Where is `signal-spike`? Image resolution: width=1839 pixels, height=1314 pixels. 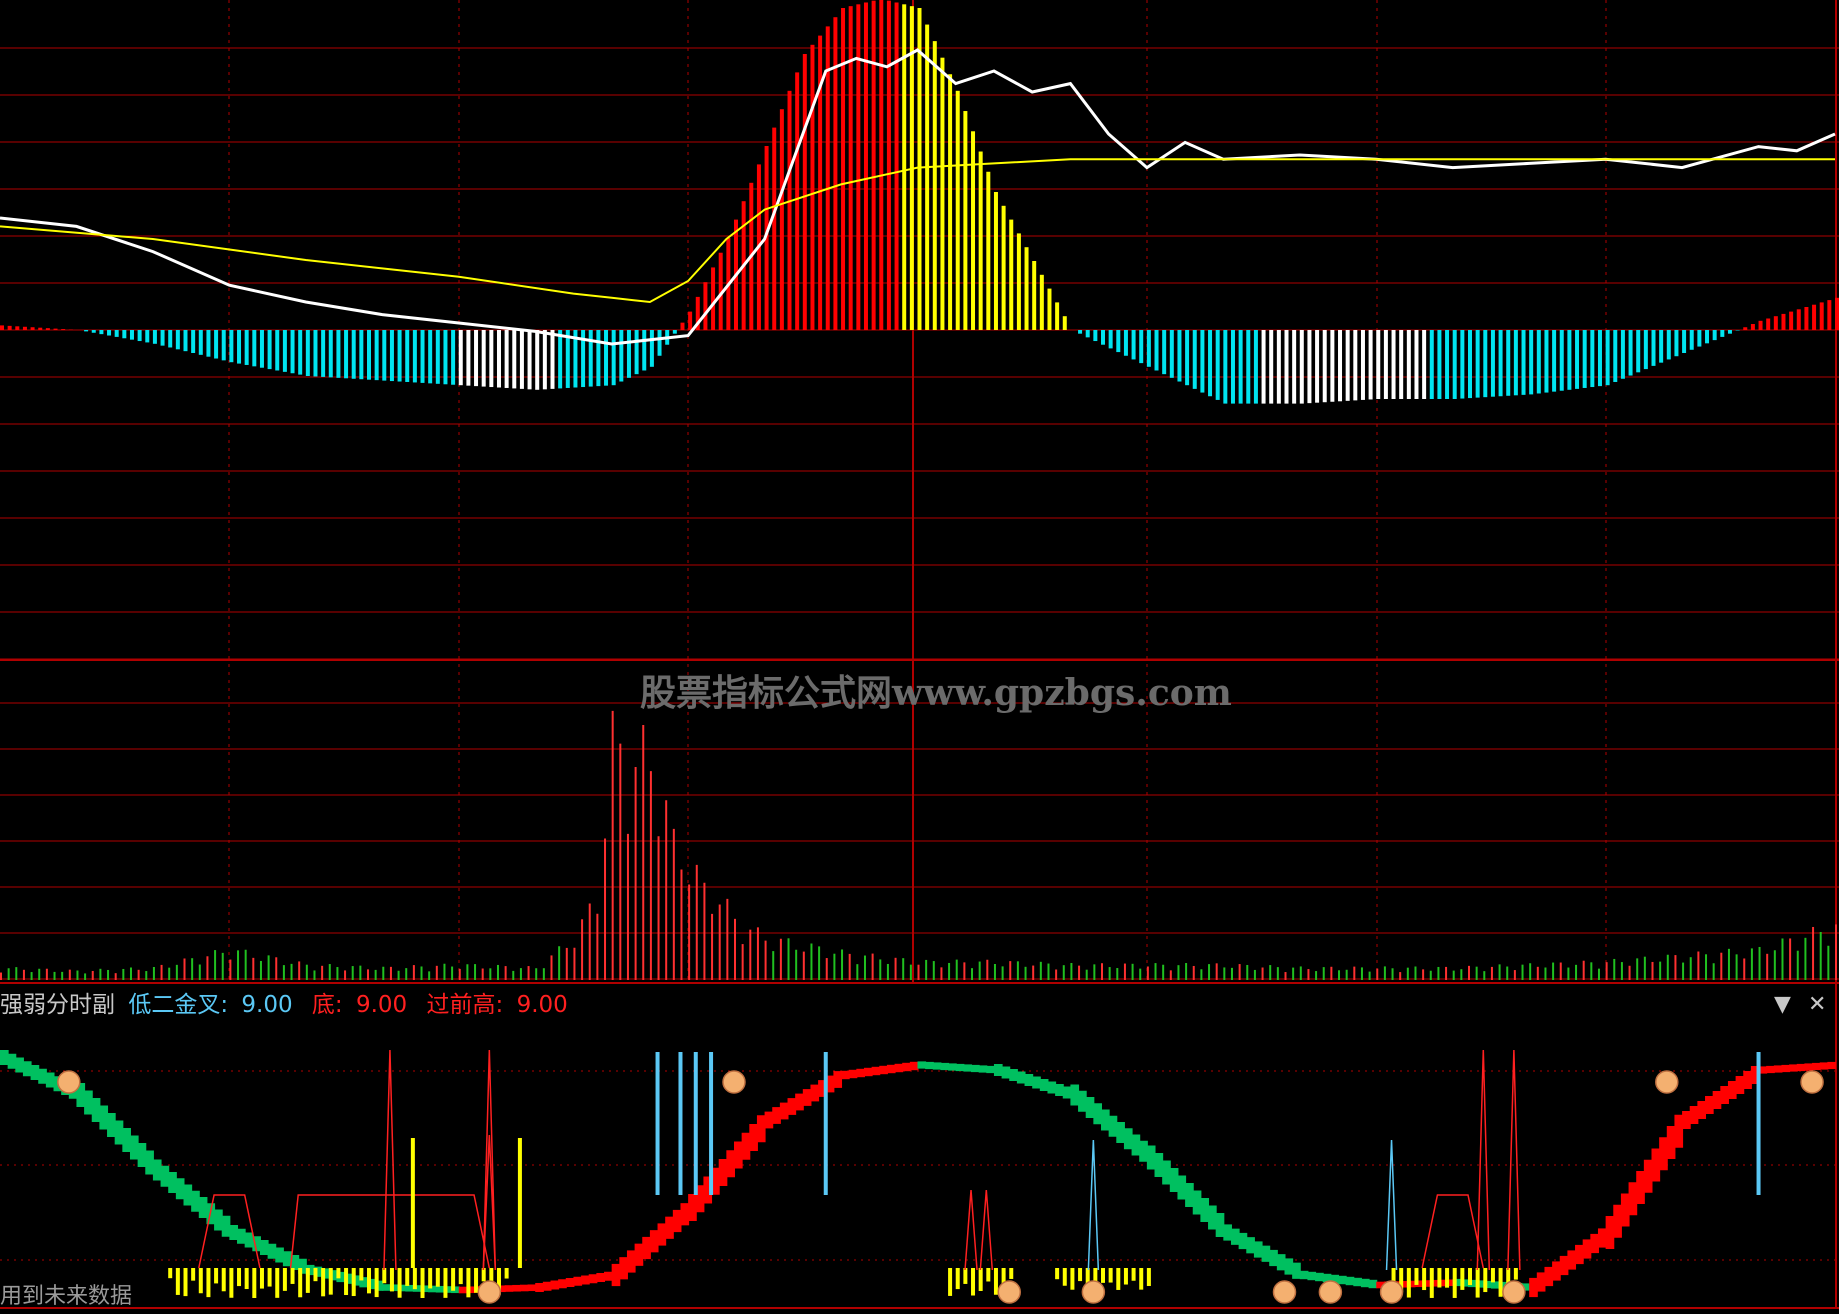 signal-spike is located at coordinates (1483, 1160).